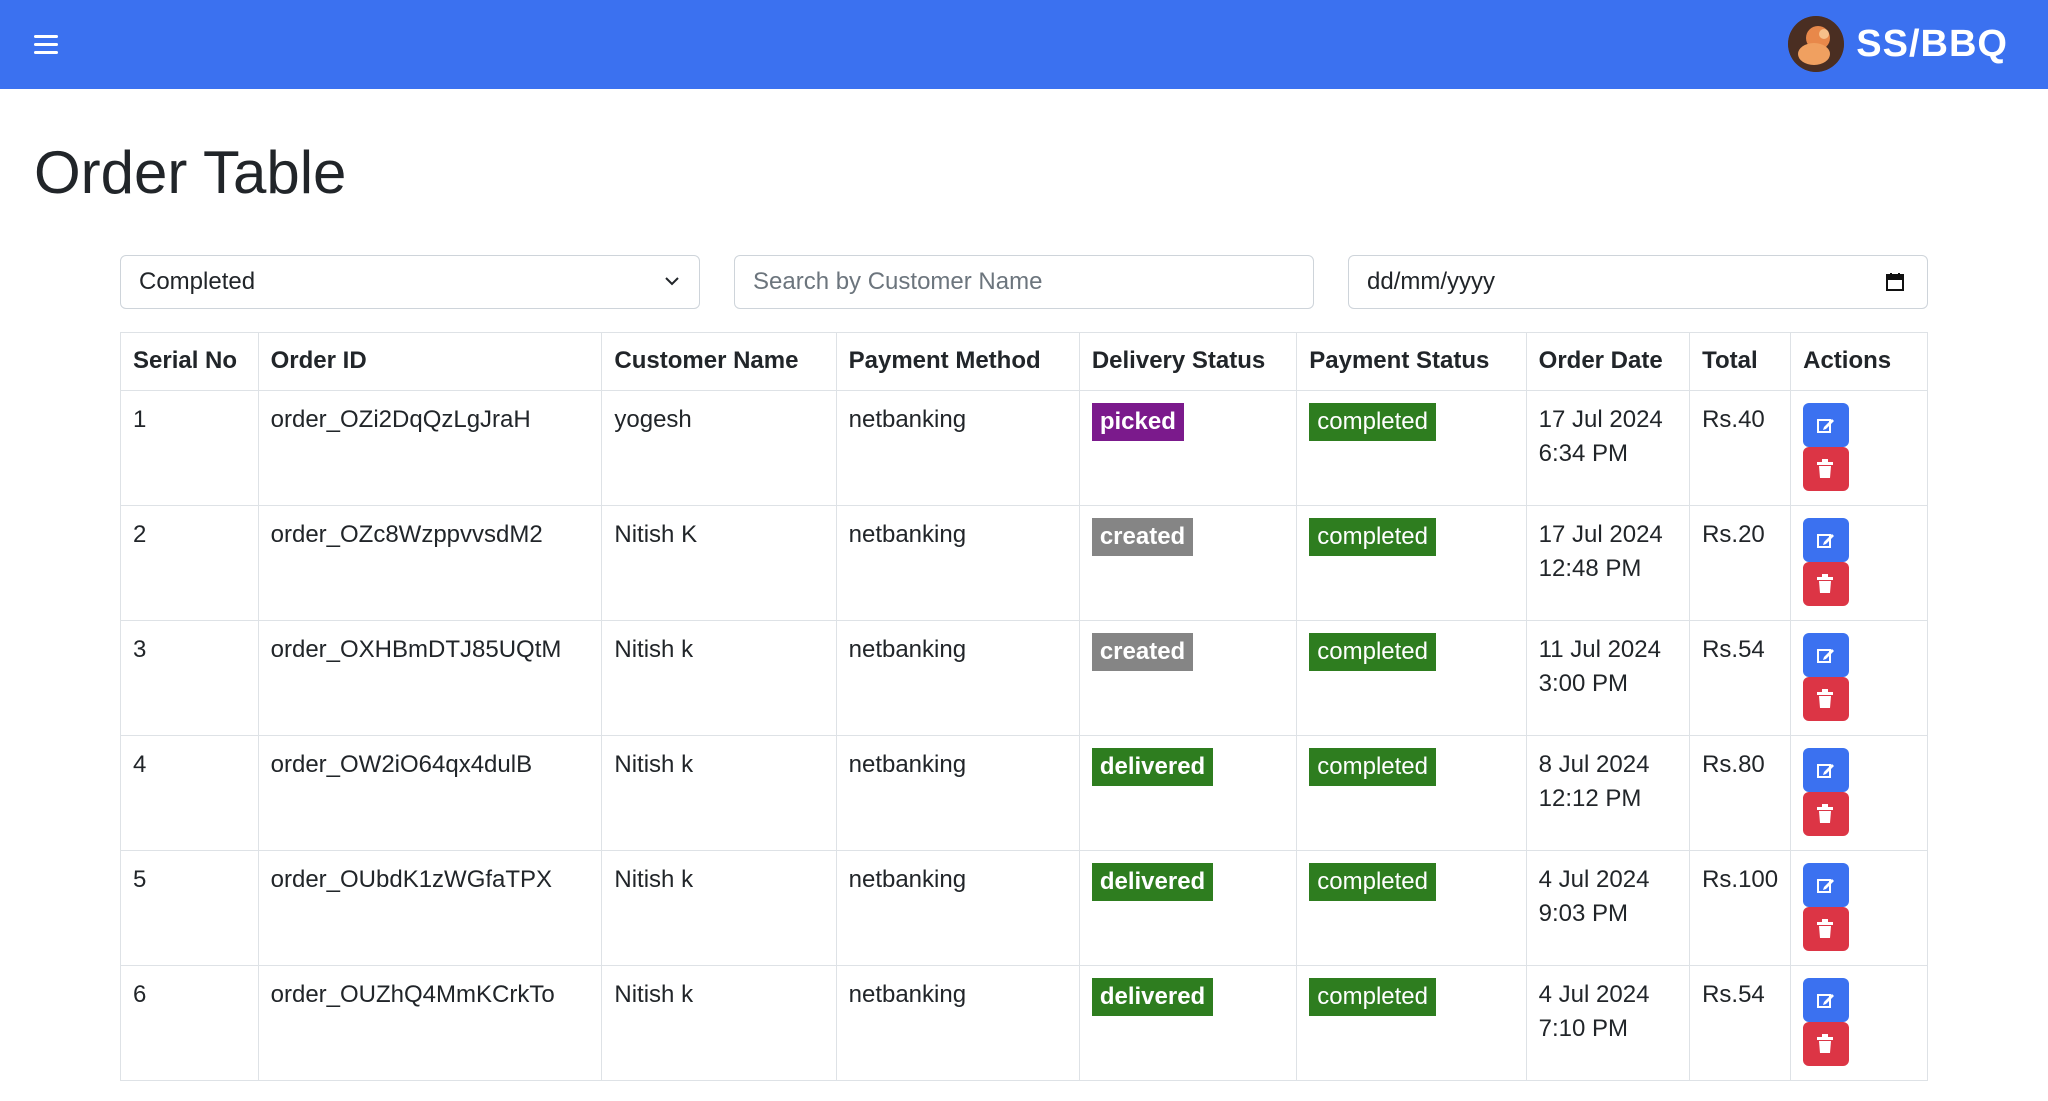 The image size is (2048, 1101). I want to click on order-time: 6:34 PM, so click(1583, 453).